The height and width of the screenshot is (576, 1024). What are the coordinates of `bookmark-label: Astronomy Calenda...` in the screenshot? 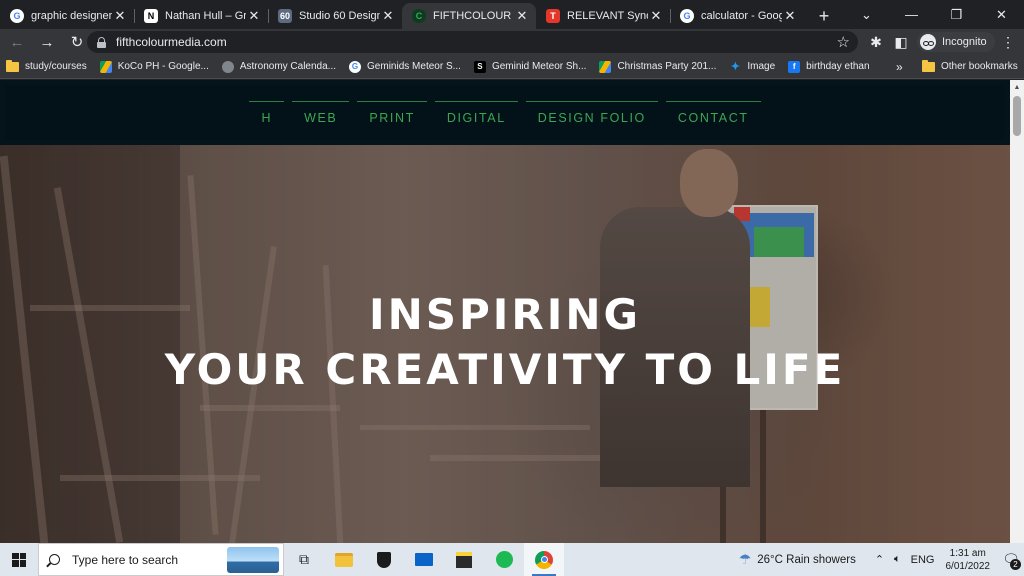 It's located at (288, 66).